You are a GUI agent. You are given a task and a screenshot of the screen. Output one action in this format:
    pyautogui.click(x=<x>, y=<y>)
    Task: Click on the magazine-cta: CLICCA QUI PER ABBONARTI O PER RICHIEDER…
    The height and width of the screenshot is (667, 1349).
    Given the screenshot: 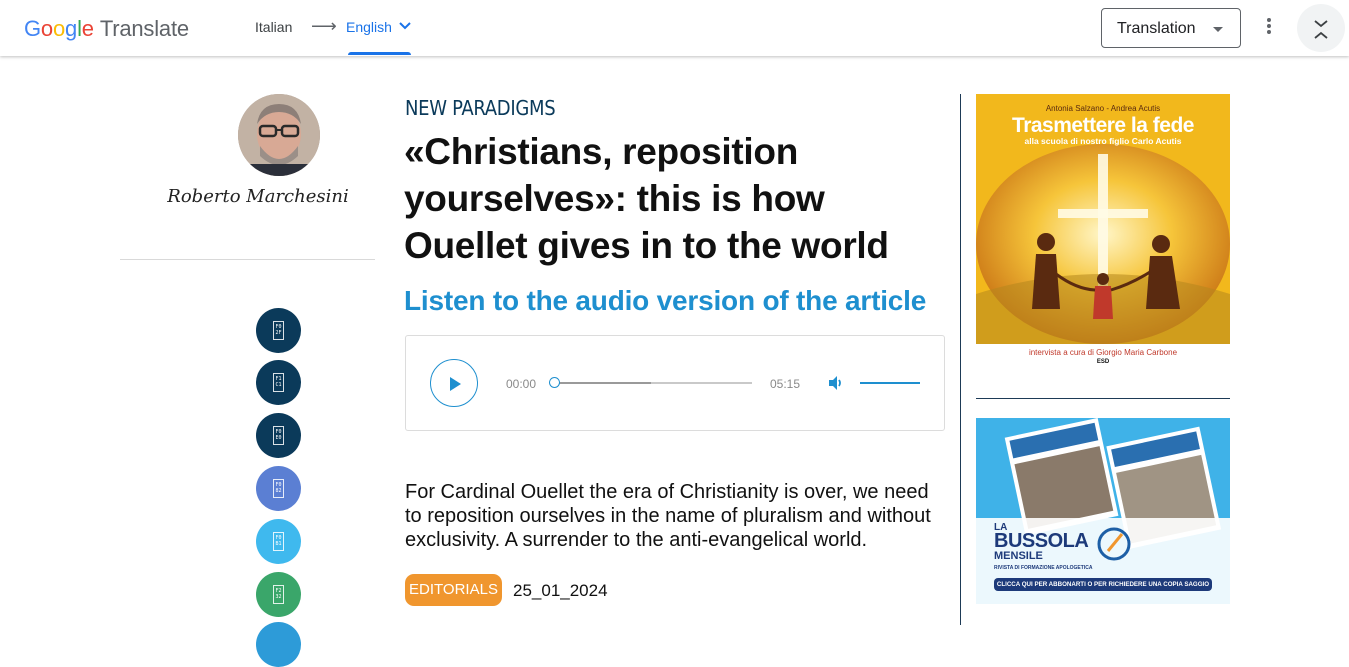 What is the action you would take?
    pyautogui.click(x=1103, y=584)
    